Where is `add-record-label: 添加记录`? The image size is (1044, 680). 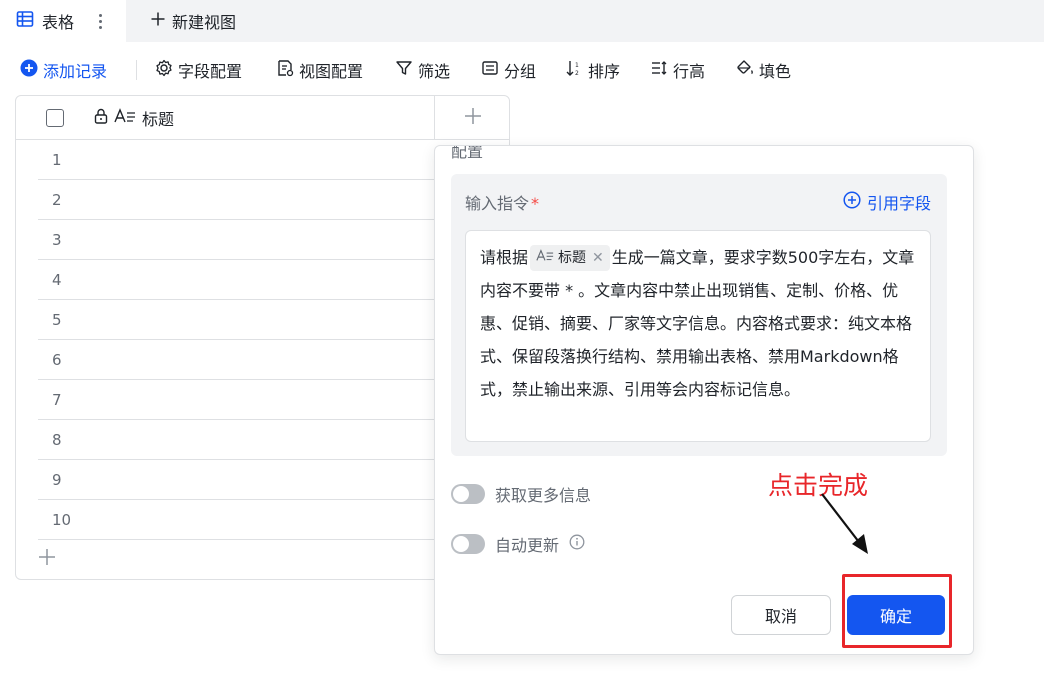
add-record-label: 添加记录 is located at coordinates (75, 71).